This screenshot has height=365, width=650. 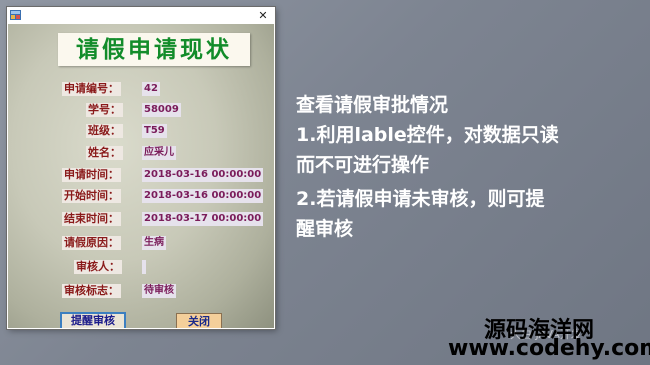 I want to click on close-window-button: ✕, so click(x=263, y=15).